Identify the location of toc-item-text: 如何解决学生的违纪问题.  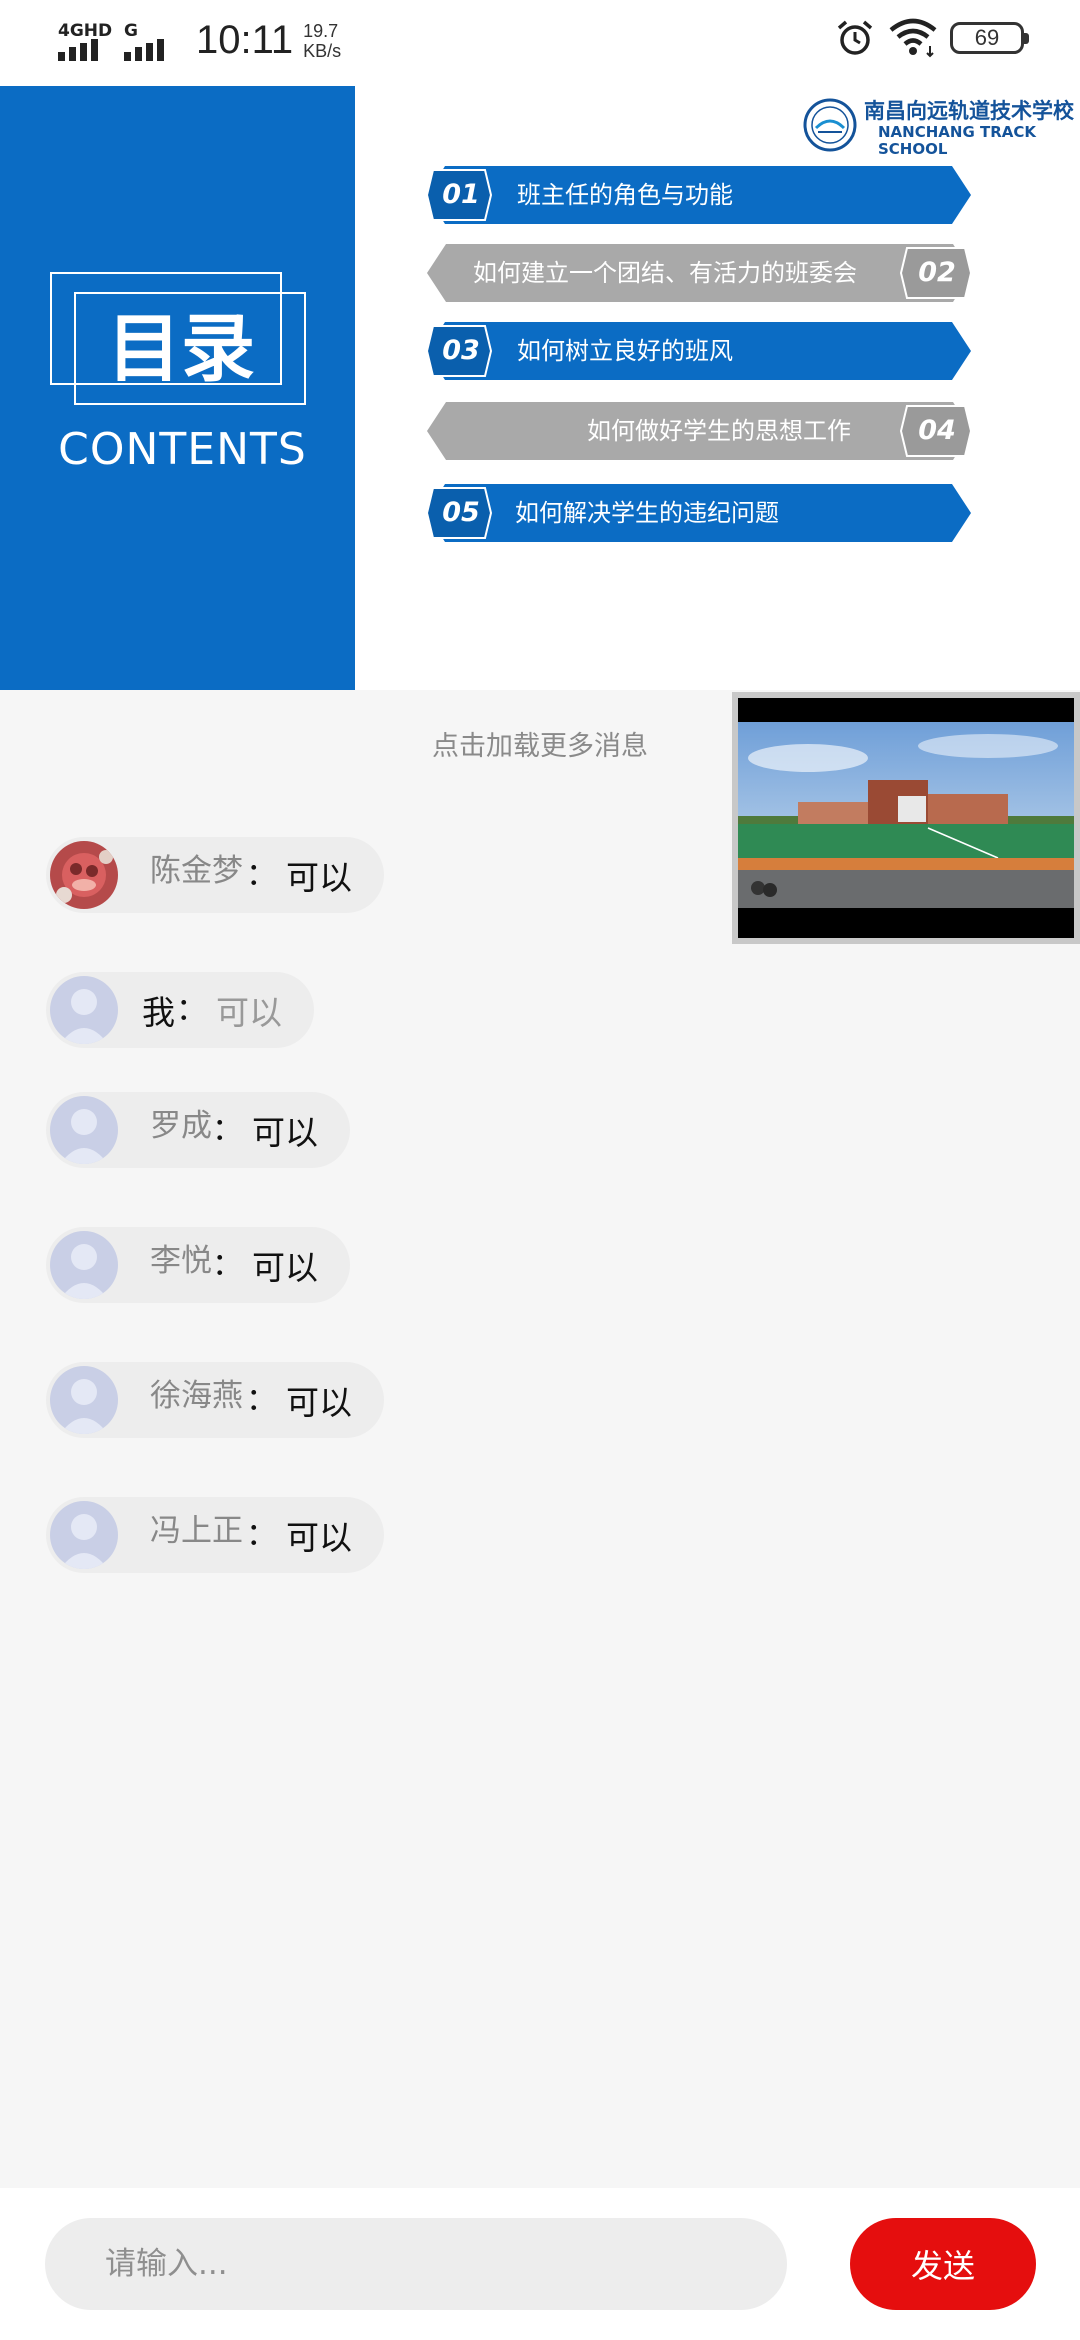
(647, 513).